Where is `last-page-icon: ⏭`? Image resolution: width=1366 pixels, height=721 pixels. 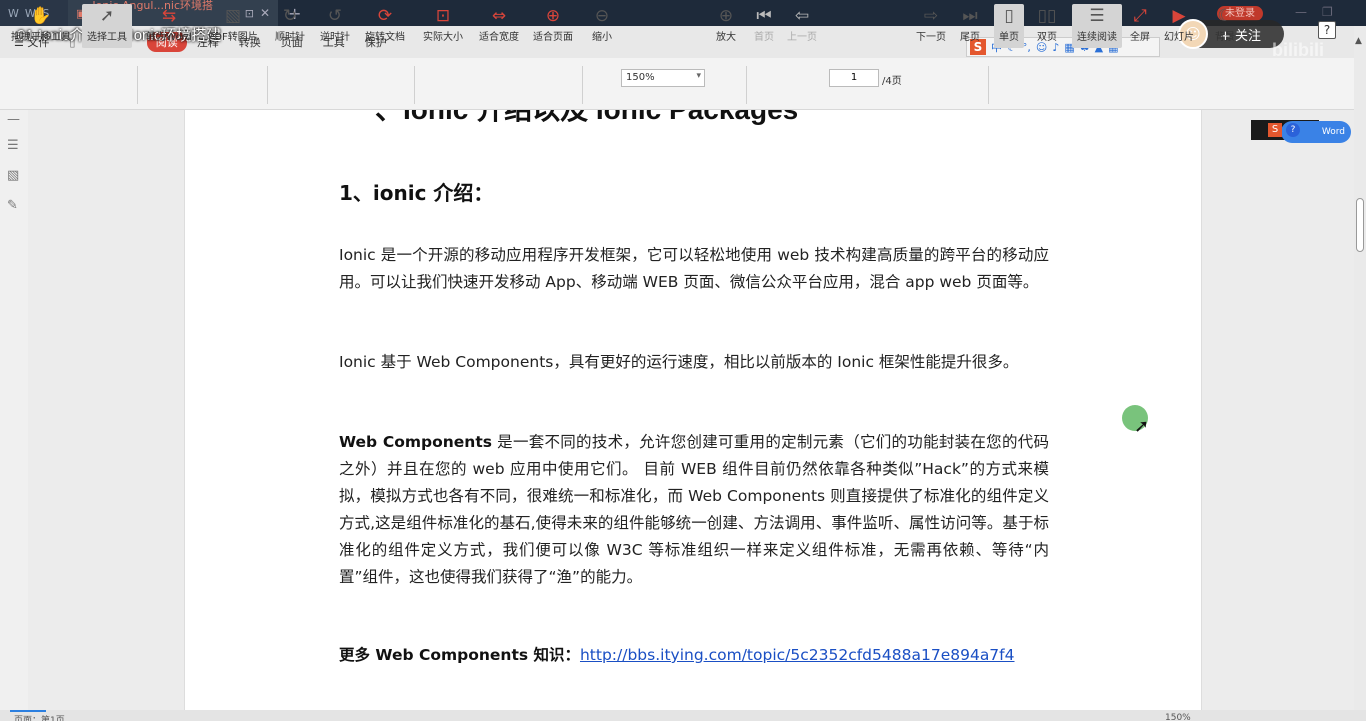 last-page-icon: ⏭ is located at coordinates (970, 16).